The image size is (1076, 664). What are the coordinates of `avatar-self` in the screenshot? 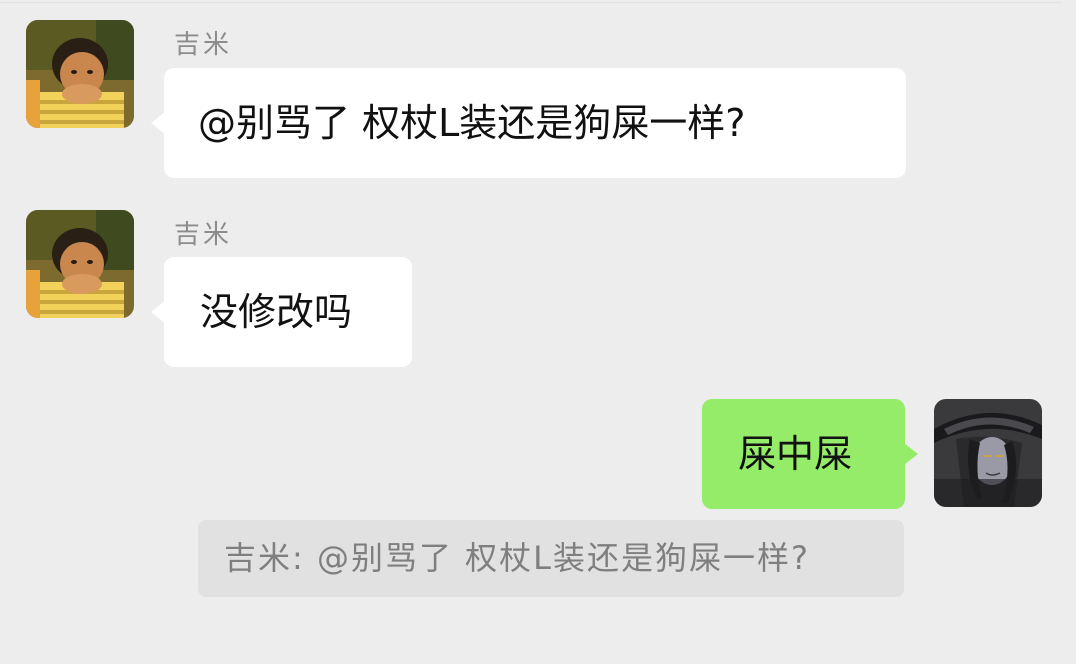 It's located at (988, 453).